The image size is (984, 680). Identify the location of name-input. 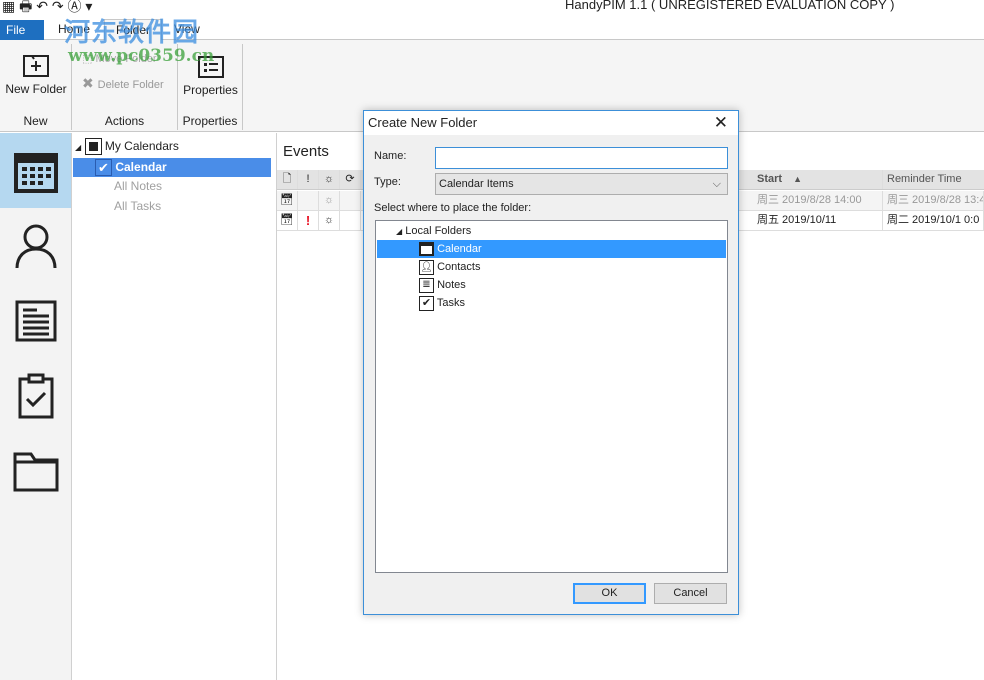
(581, 158).